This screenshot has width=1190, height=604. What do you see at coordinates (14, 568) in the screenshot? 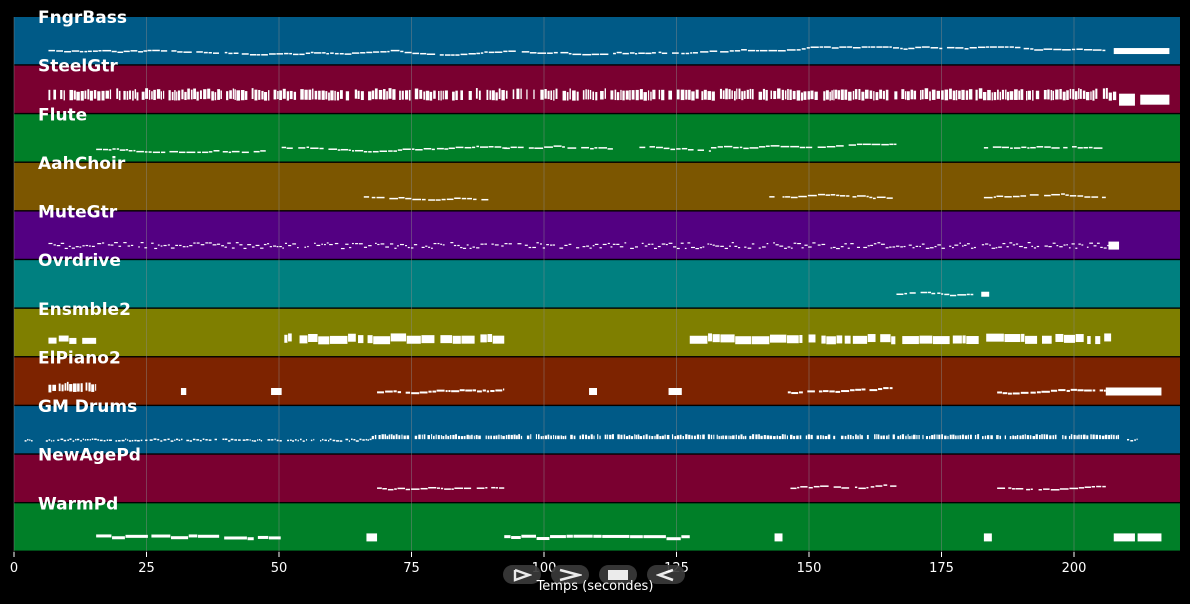
I see `x-tick-label: 0` at bounding box center [14, 568].